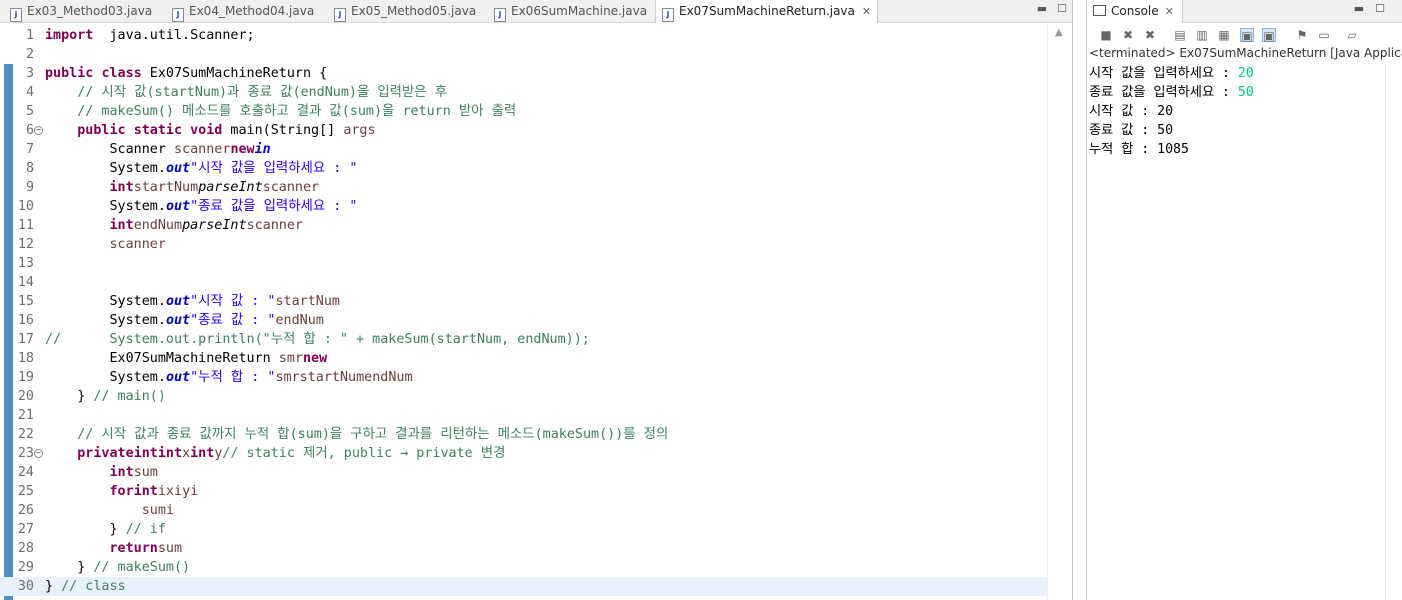 Image resolution: width=1402 pixels, height=600 pixels. What do you see at coordinates (240, 11) in the screenshot?
I see `tab-ex04: J Ex04_Method04.java` at bounding box center [240, 11].